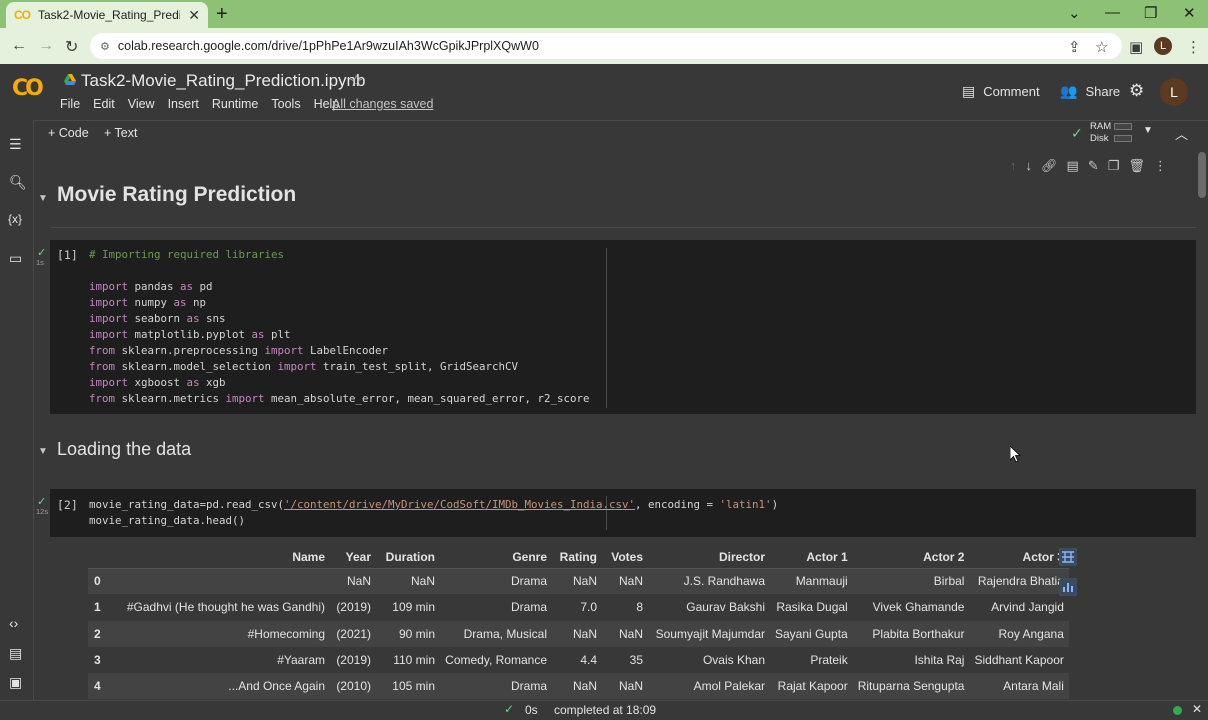 Image resolution: width=1208 pixels, height=720 pixels. I want to click on star-icon: ☆, so click(356, 81).